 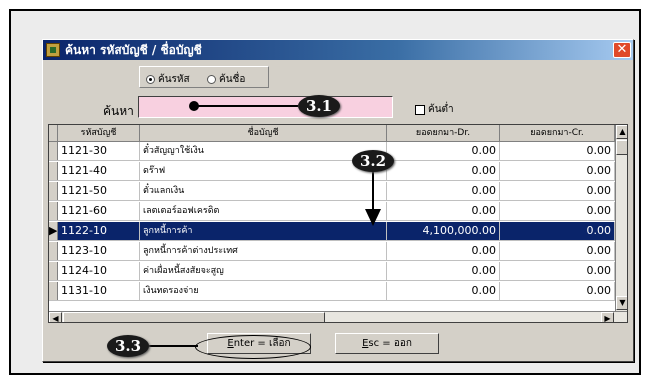 I want to click on table-row: 1121-50 ตั๋วแลกเงิน 0.00 0.00, so click(x=332, y=191).